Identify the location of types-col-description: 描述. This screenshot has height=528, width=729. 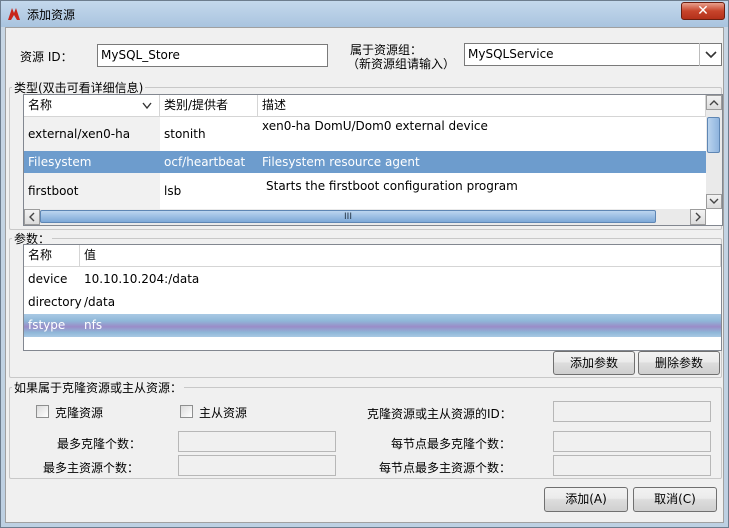
(482, 106).